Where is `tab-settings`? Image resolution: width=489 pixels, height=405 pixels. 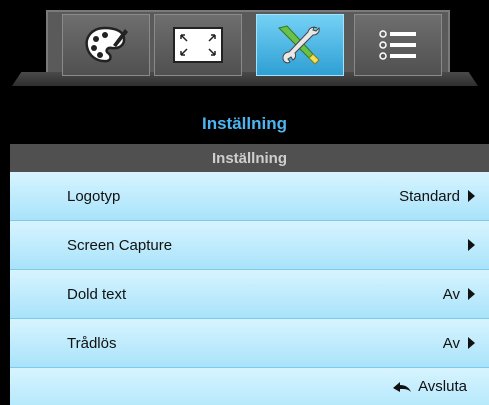
tab-settings is located at coordinates (300, 45).